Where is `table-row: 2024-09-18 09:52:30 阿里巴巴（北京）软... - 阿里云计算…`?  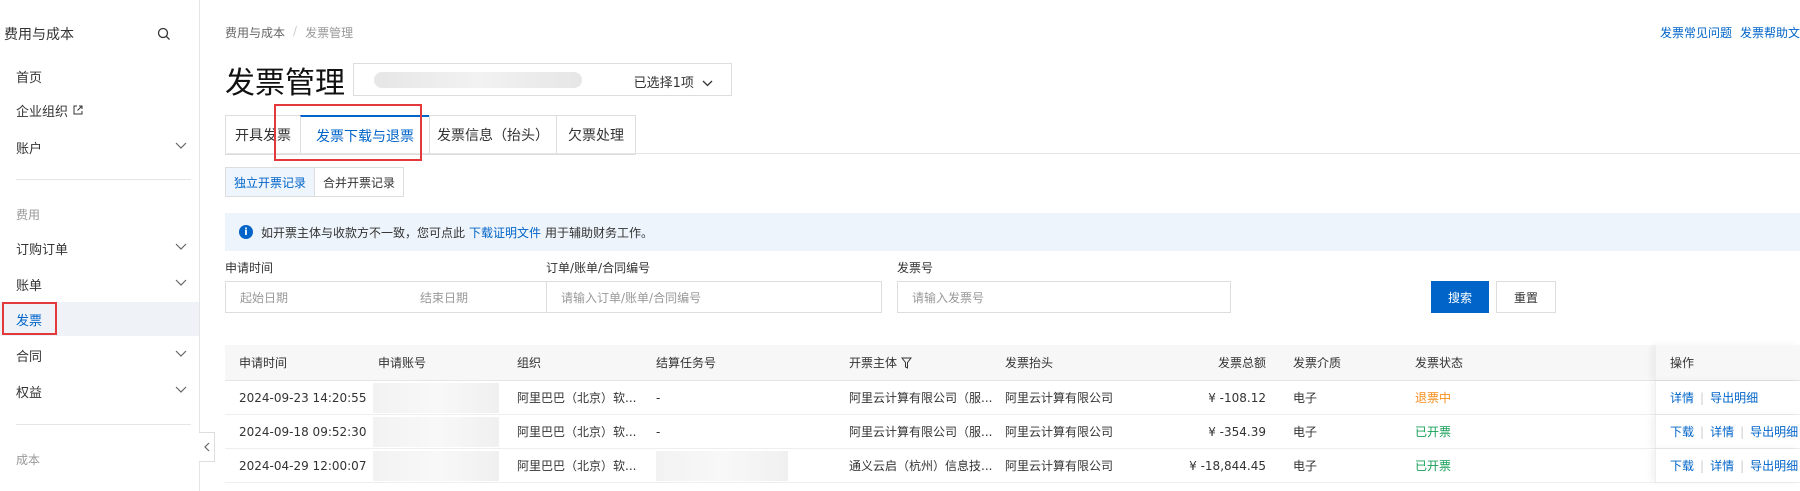 table-row: 2024-09-18 09:52:30 阿里巴巴（北京）软... - 阿里云计算… is located at coordinates (1012, 432).